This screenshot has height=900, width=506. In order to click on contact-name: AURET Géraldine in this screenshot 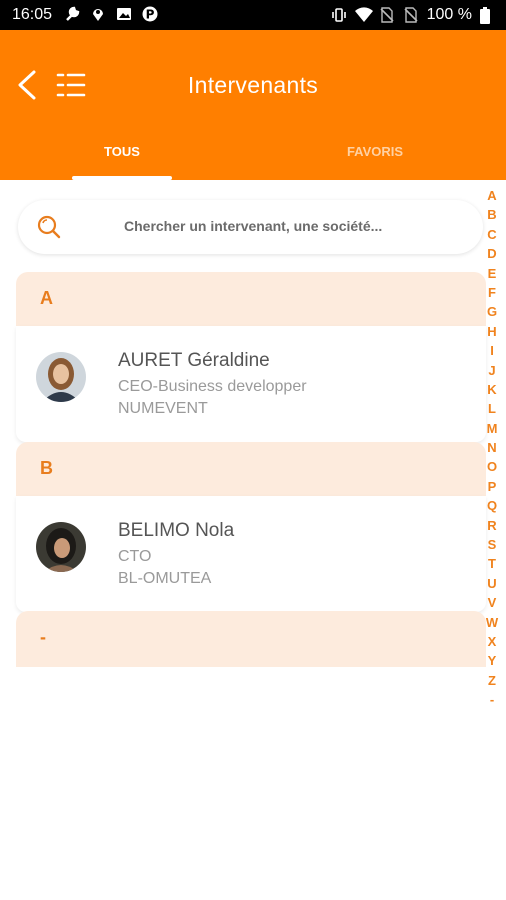, I will do `click(194, 360)`.